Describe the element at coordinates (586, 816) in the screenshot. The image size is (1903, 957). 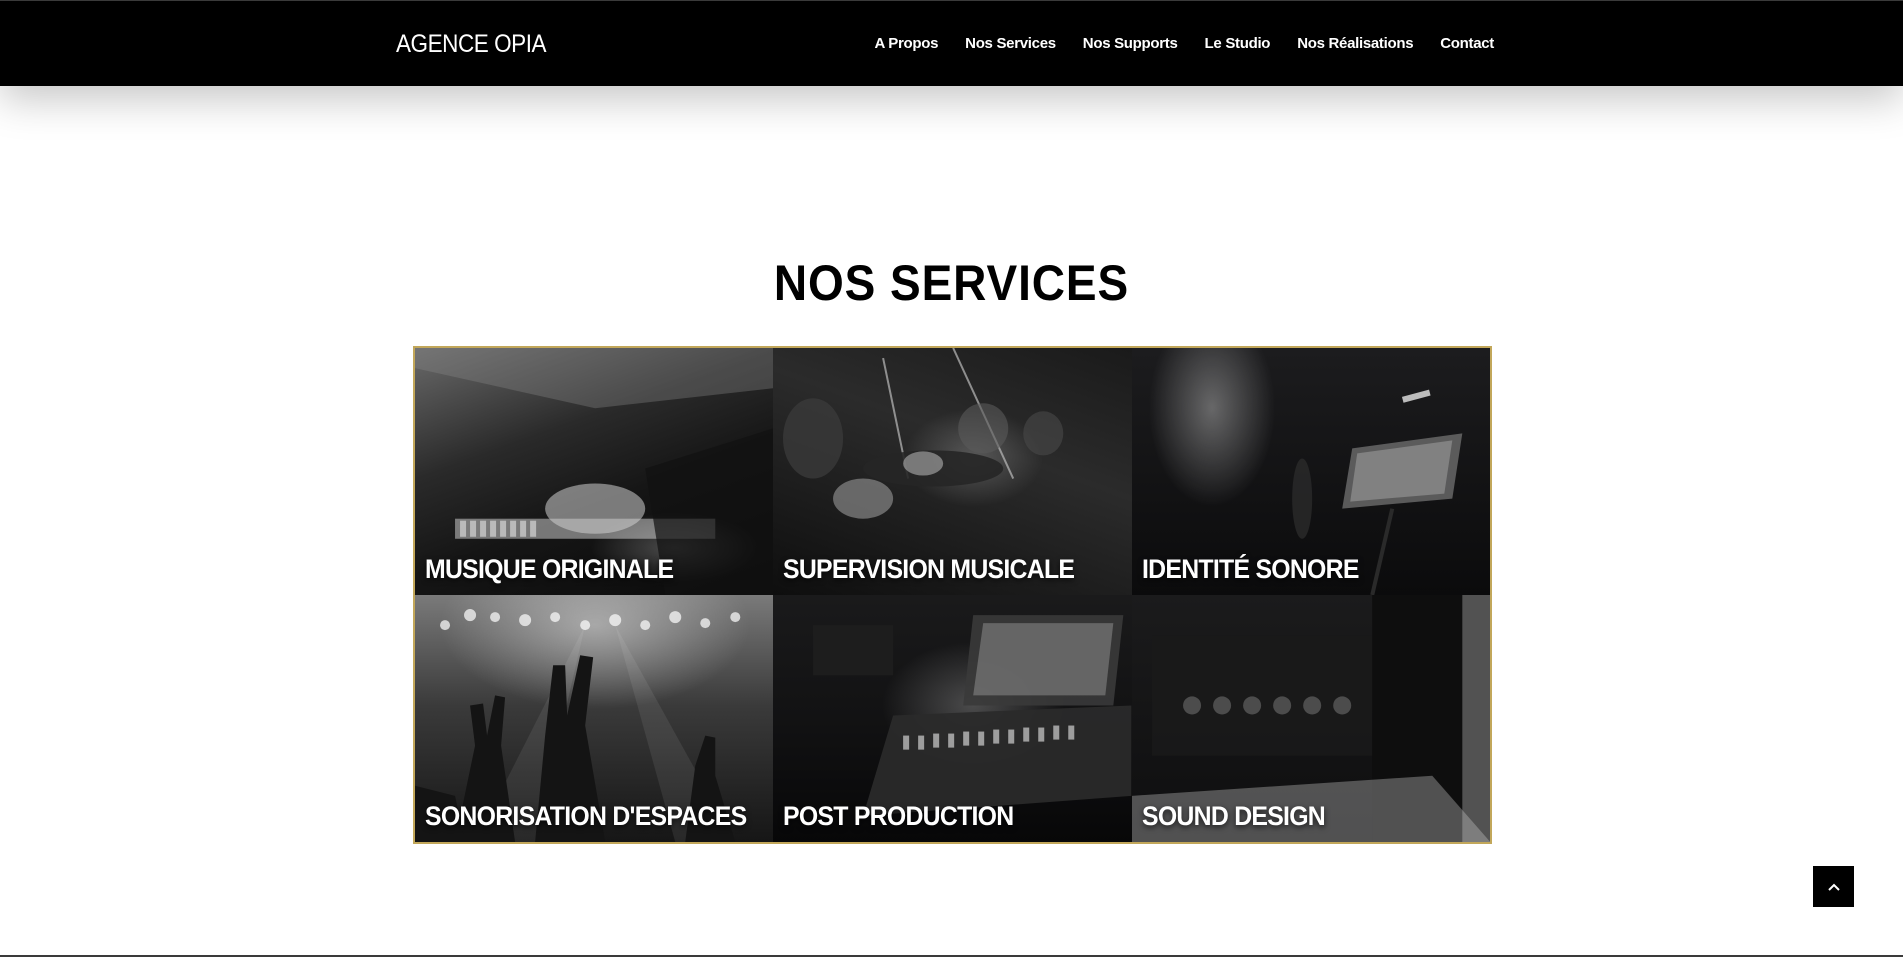
I see `service-label: SONORISATION D'ESPACES` at that location.